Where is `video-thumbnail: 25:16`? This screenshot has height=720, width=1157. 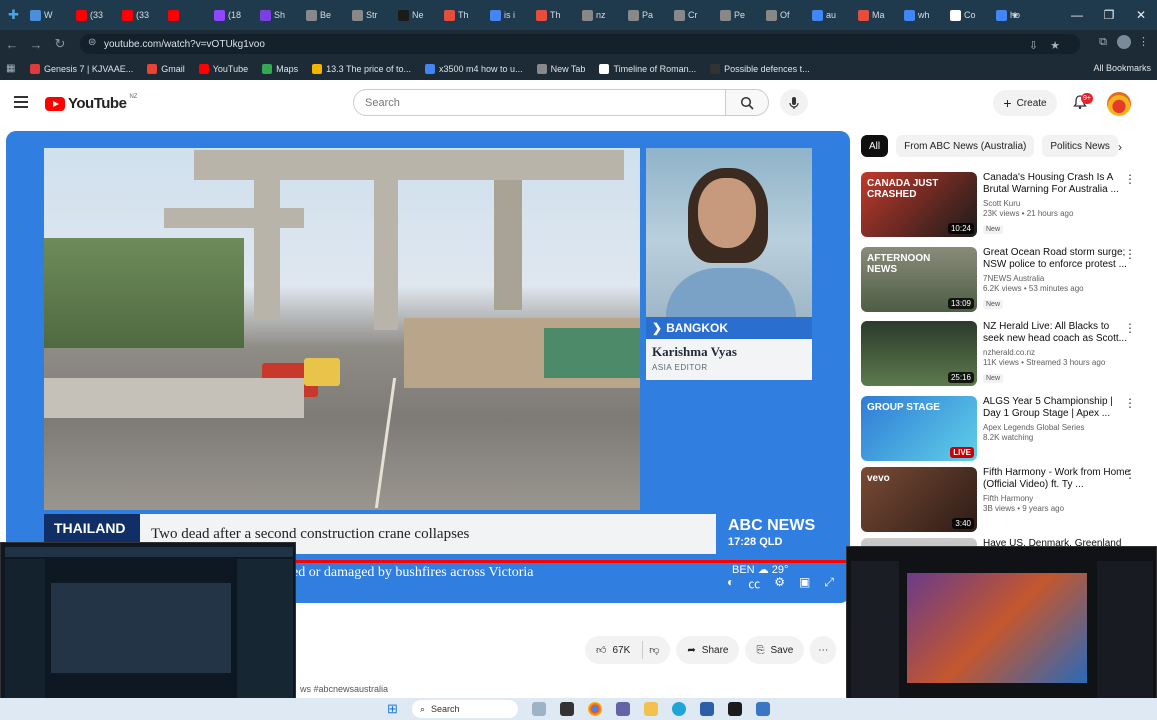 video-thumbnail: 25:16 is located at coordinates (919, 353).